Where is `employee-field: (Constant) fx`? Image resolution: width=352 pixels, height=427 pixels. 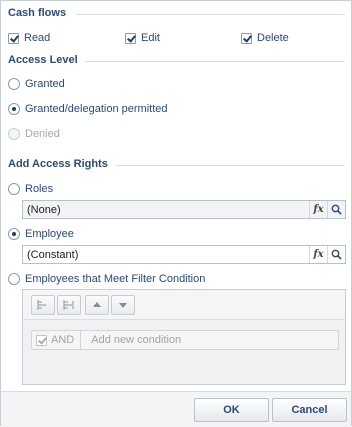
employee-field: (Constant) fx is located at coordinates (184, 254).